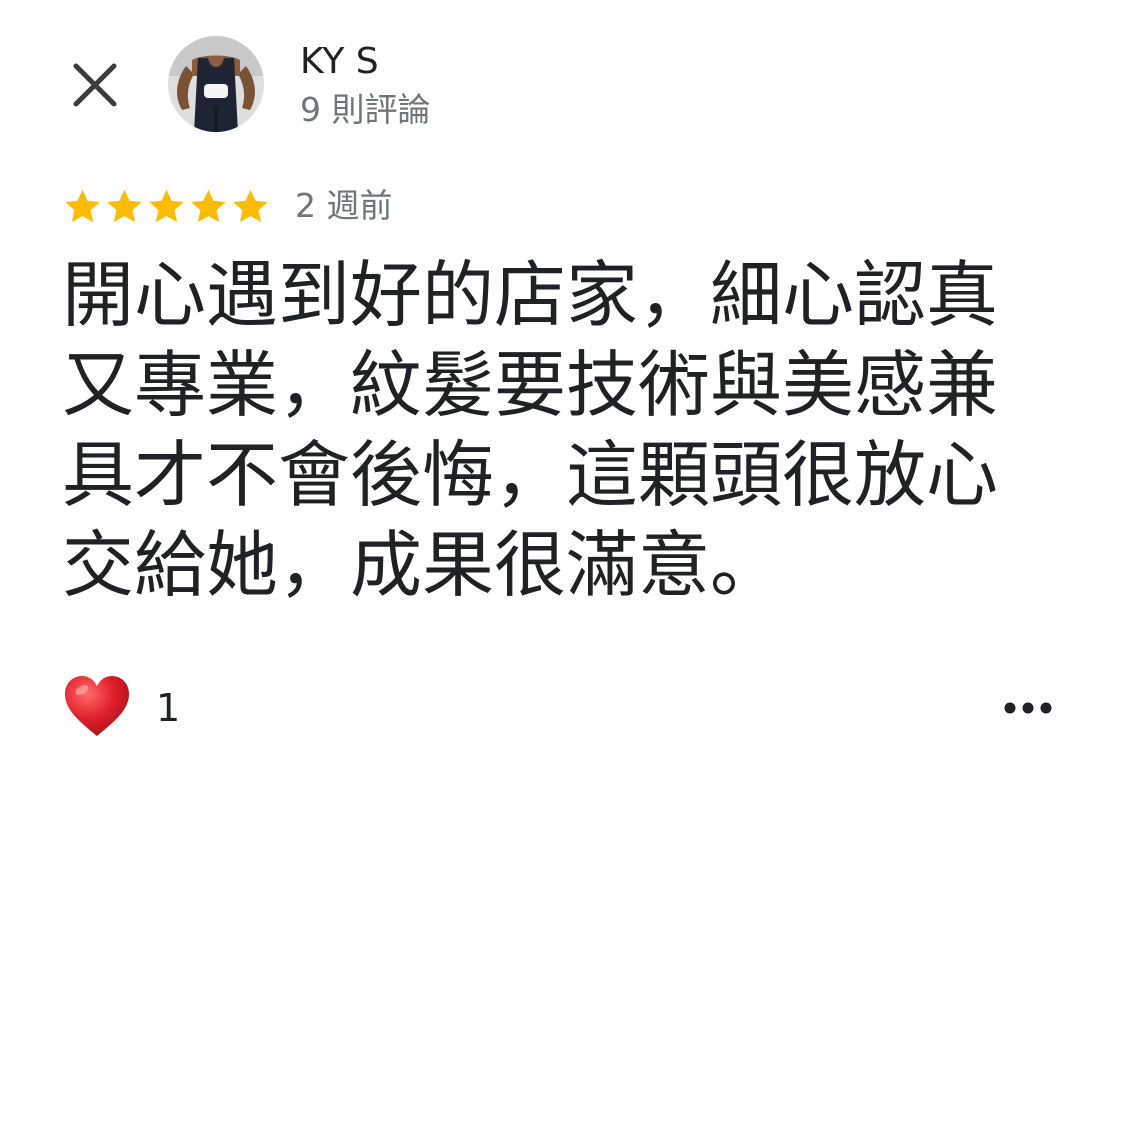  I want to click on heart-icon, so click(97, 706).